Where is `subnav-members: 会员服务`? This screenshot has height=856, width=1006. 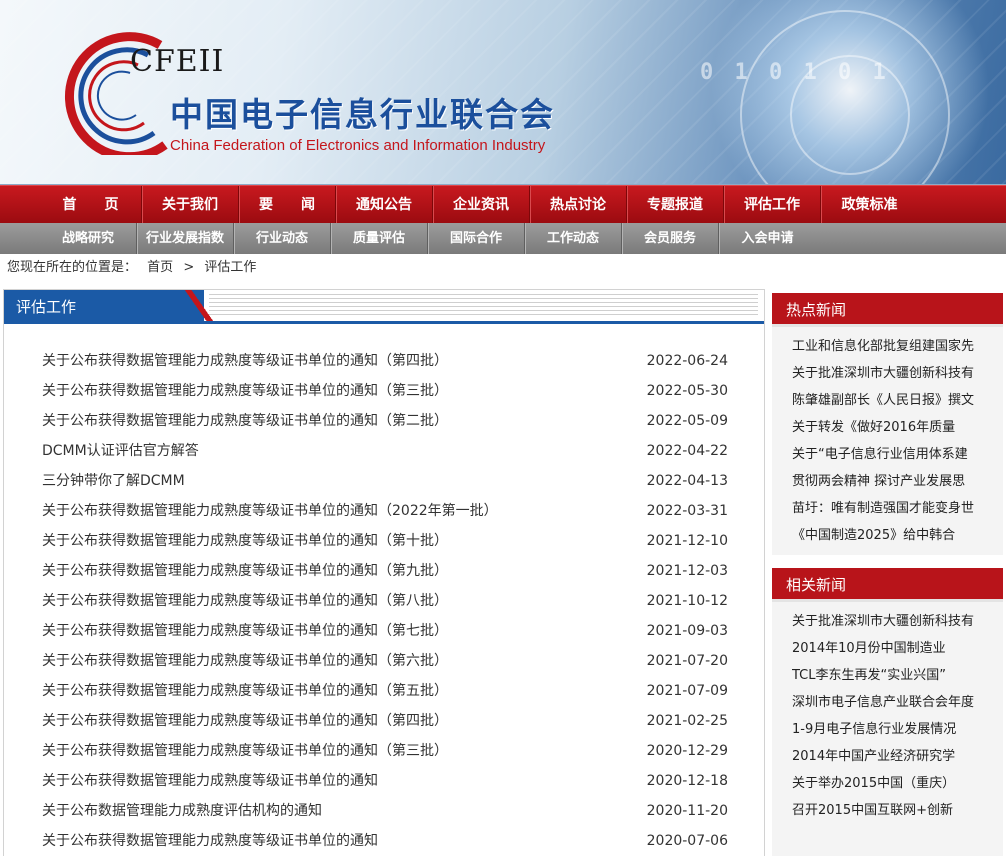 subnav-members: 会员服务 is located at coordinates (670, 238).